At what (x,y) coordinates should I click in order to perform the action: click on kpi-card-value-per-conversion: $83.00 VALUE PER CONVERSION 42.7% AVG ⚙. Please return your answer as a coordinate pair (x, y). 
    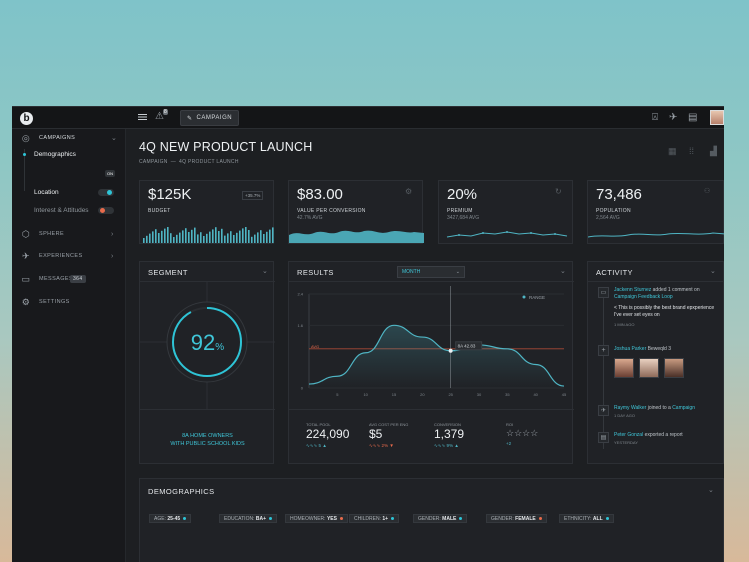
    Looking at the image, I should click on (356, 212).